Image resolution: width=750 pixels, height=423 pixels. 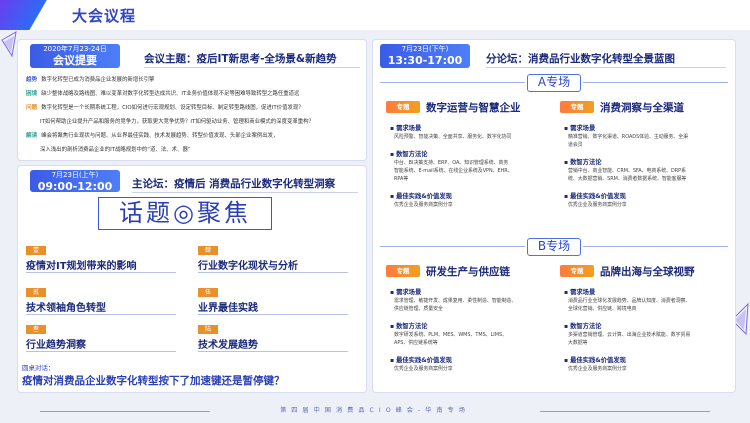 I want to click on topic-number-badge: 壹, so click(x=36, y=250).